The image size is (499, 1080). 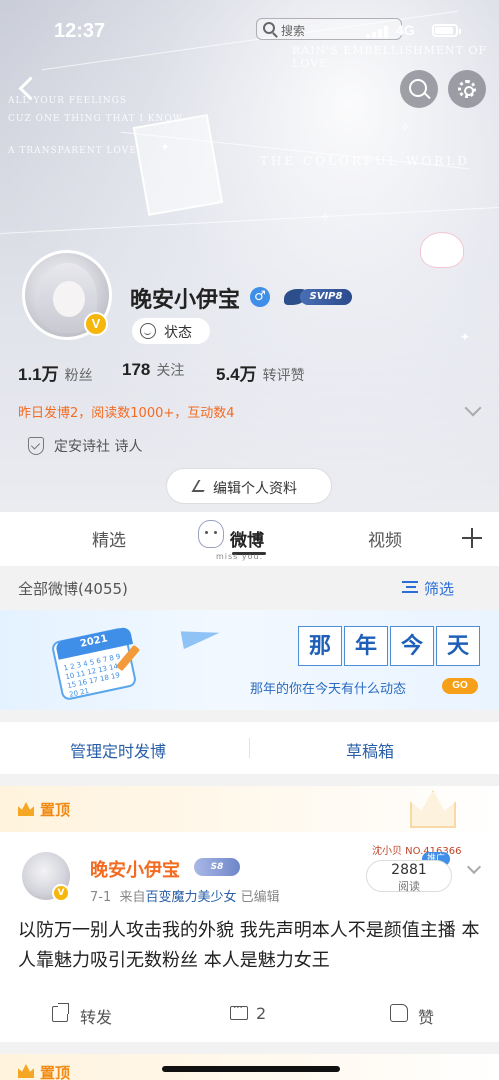 I want to click on back-button, so click(x=26, y=90).